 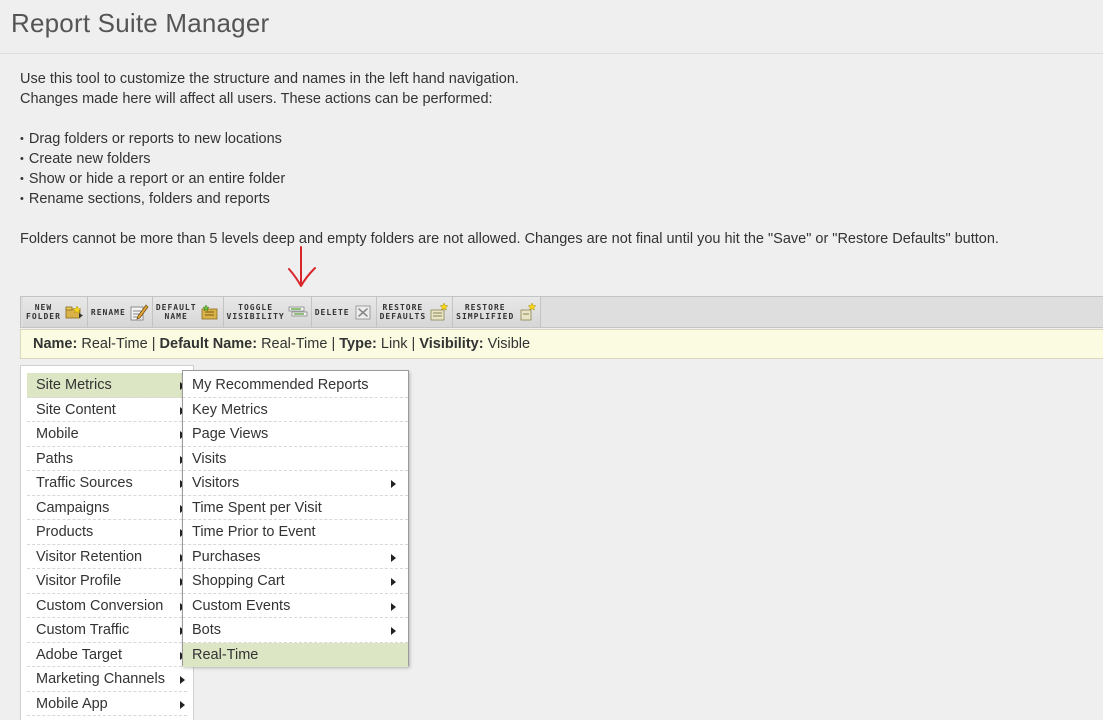 What do you see at coordinates (295, 459) in the screenshot?
I see `submenu-item-visits: Visits` at bounding box center [295, 459].